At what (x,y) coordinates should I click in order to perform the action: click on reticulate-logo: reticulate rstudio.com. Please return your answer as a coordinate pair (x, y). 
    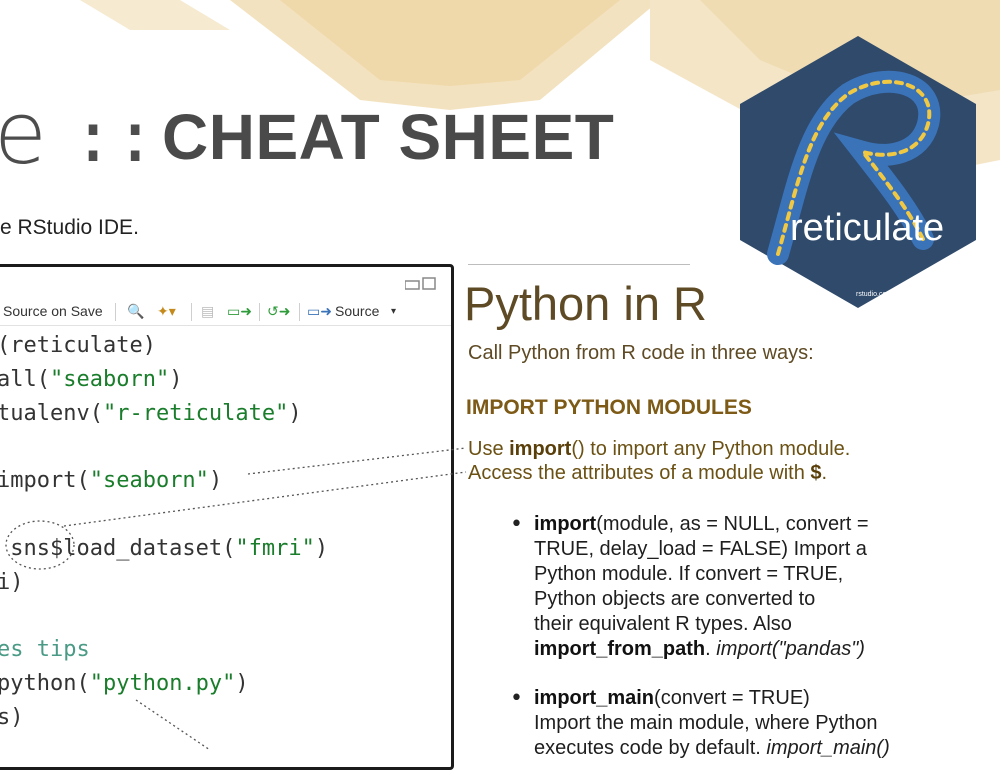
    Looking at the image, I should click on (858, 172).